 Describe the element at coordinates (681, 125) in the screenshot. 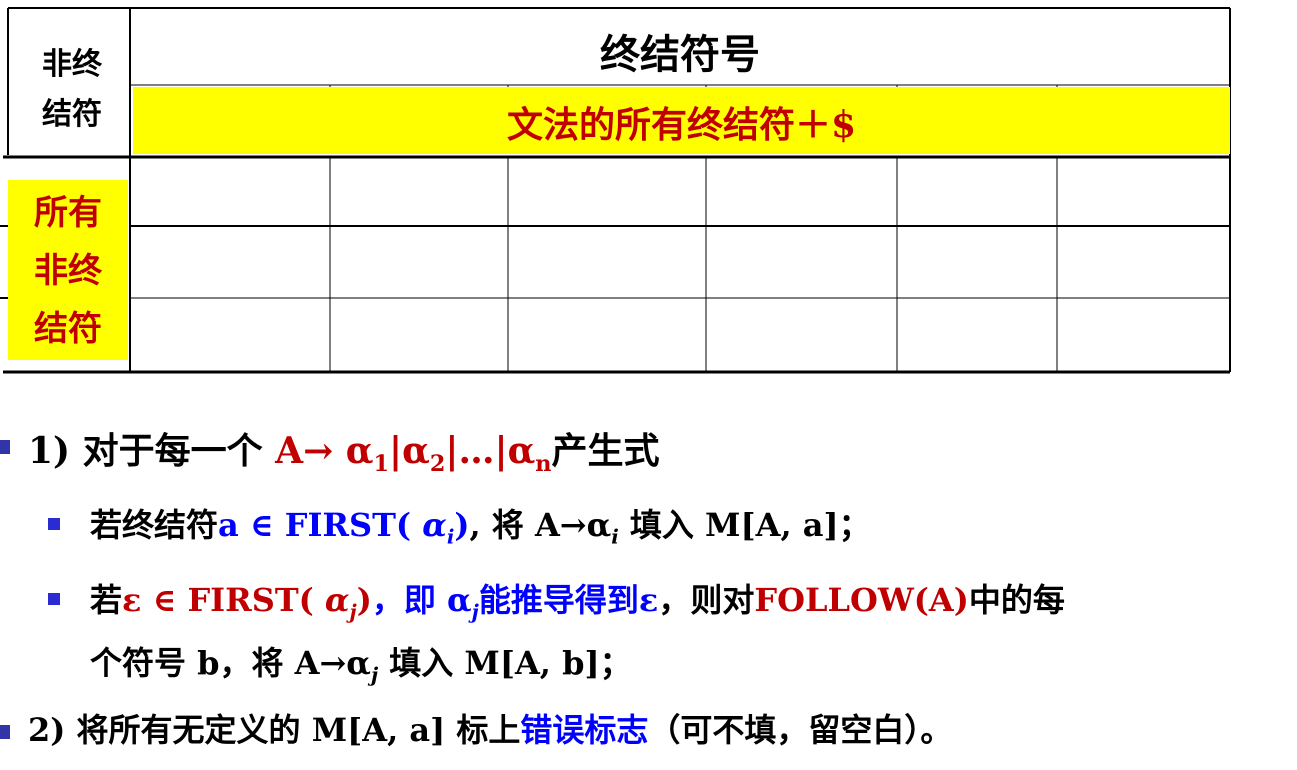

I see `terminal-row-label: 文法的所有终结符＋$` at that location.